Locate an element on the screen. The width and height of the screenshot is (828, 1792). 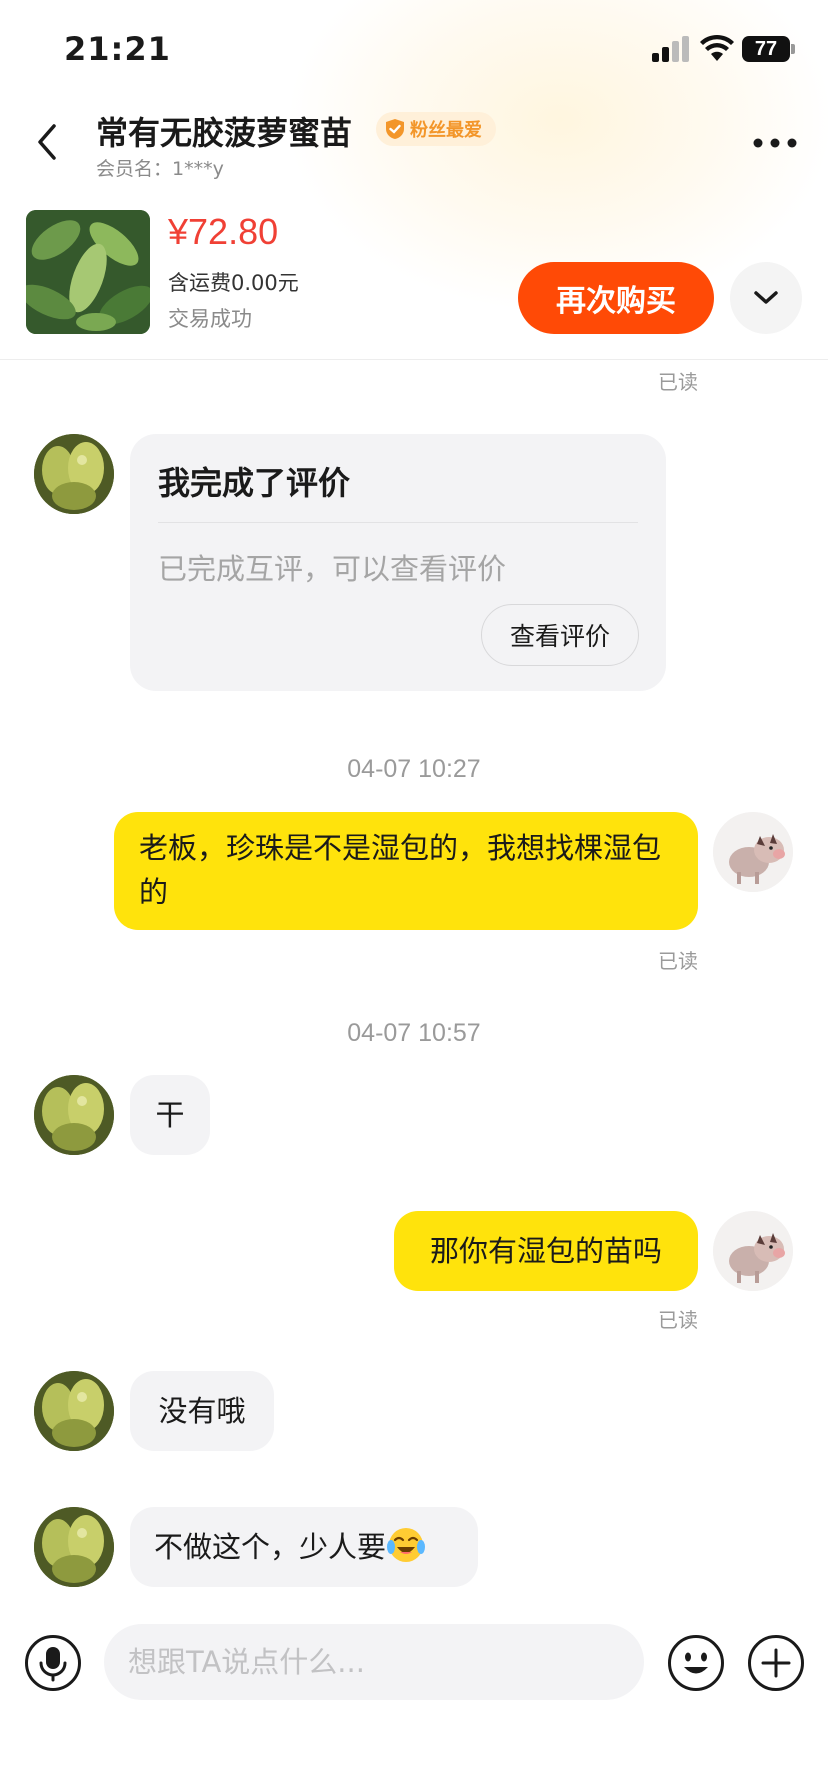
product-price: ¥72.80 is located at coordinates (223, 231).